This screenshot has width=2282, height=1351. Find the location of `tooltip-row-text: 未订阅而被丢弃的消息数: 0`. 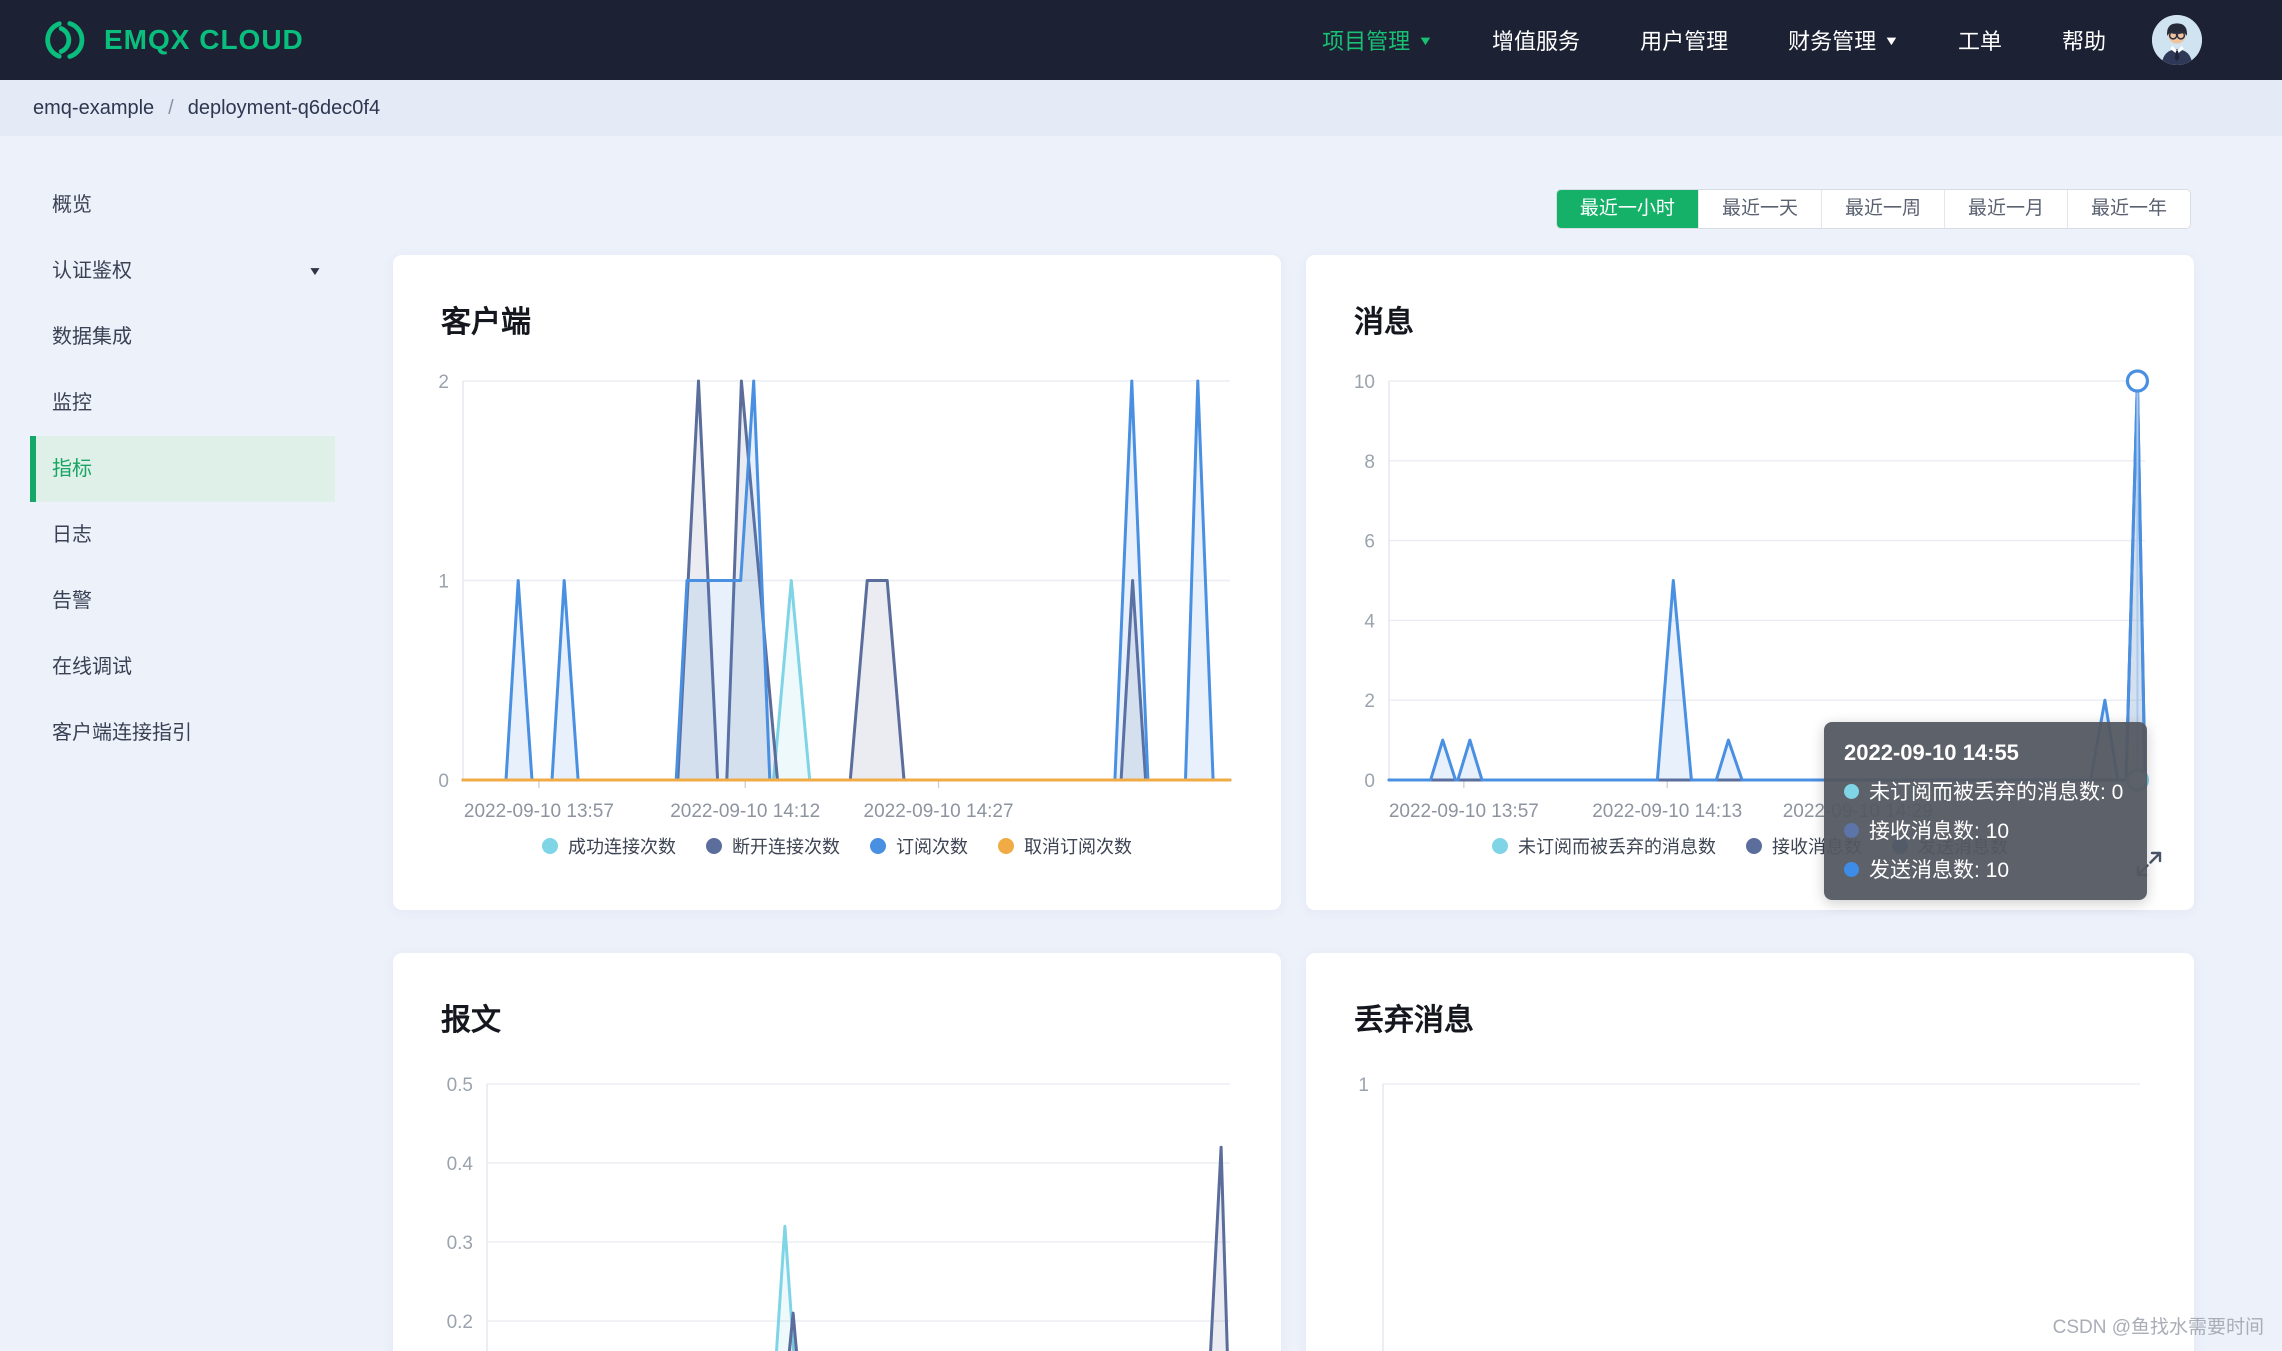

tooltip-row-text: 未订阅而被丢弃的消息数: 0 is located at coordinates (1996, 792).